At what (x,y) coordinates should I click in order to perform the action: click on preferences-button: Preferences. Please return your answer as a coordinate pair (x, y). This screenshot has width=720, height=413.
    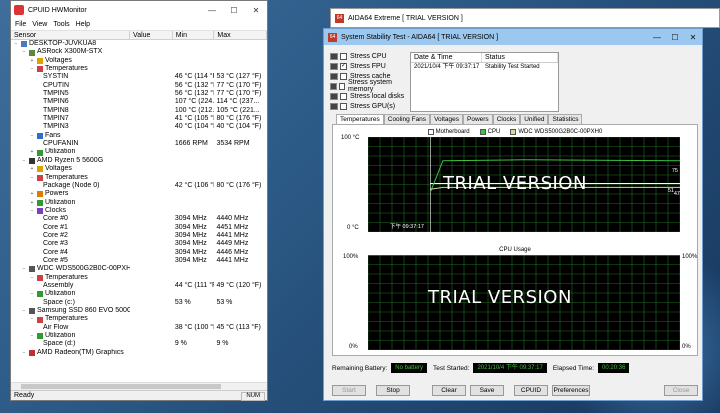
    Looking at the image, I should click on (571, 390).